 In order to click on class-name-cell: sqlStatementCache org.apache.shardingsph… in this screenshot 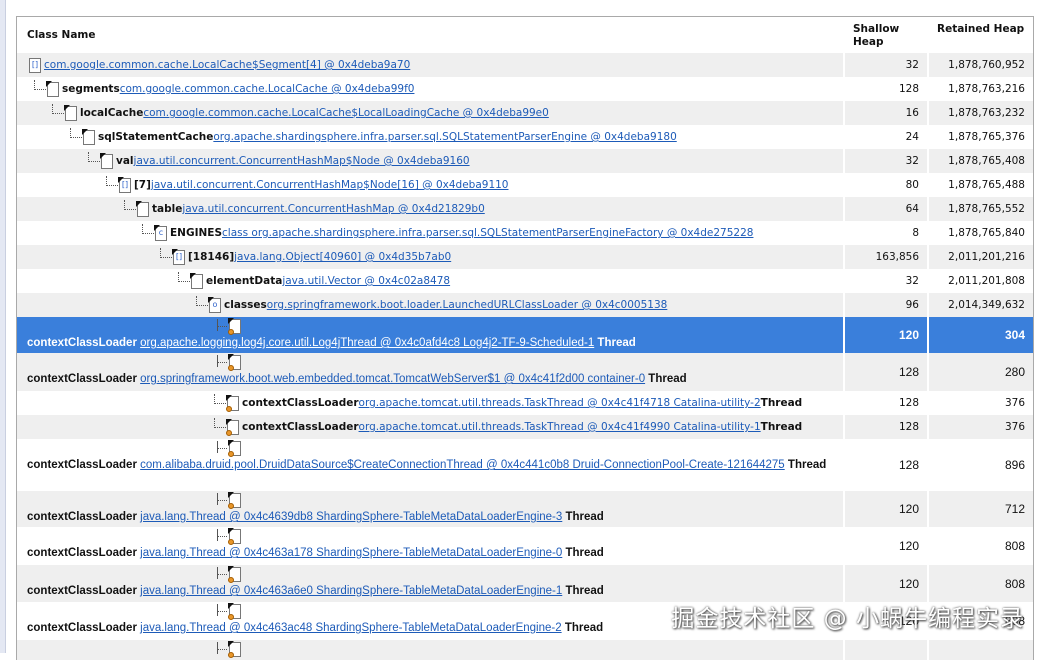, I will do `click(431, 137)`.